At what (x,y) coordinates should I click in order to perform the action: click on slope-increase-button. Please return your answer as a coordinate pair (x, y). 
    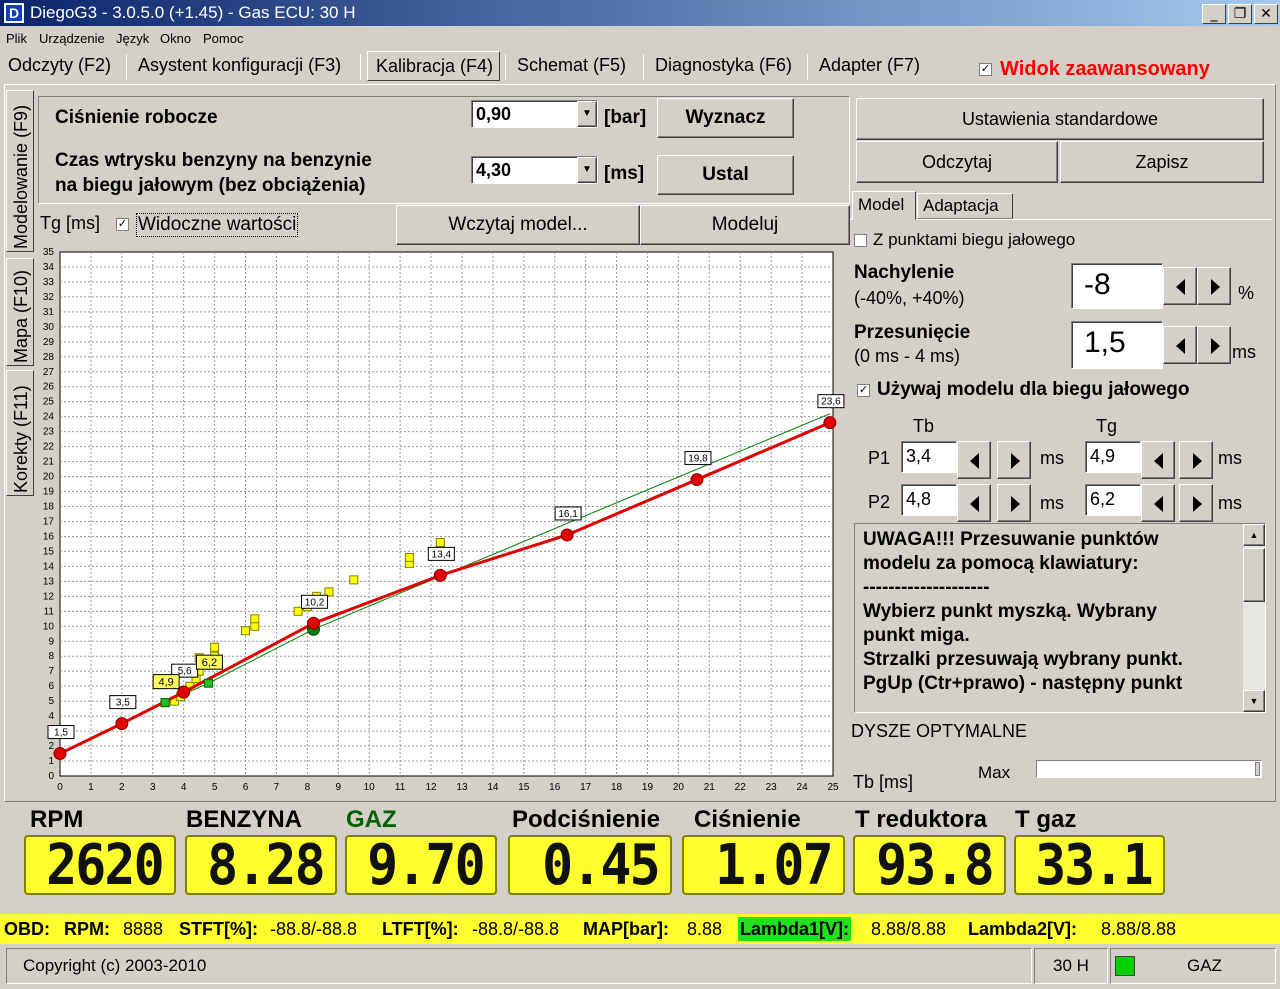
    Looking at the image, I should click on (1214, 286).